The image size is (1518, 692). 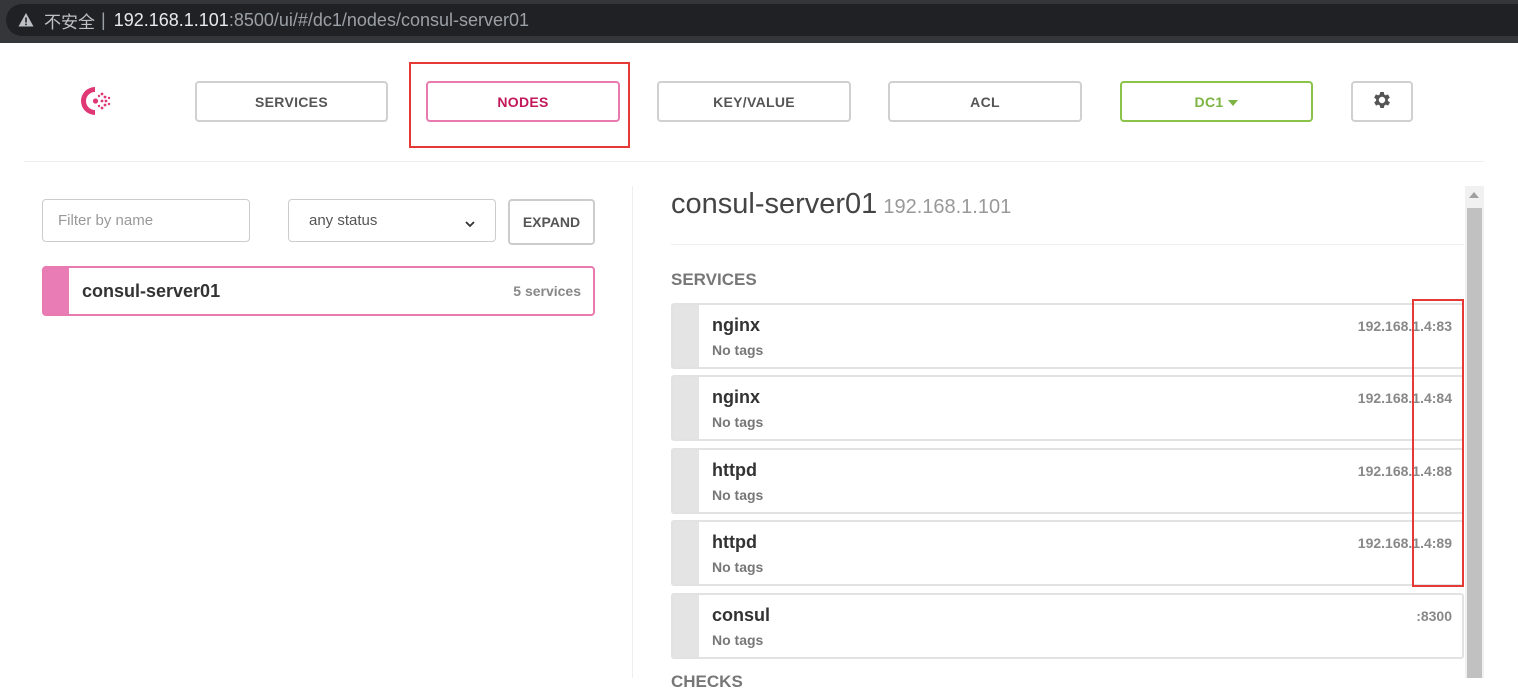 I want to click on service-address: :8300, so click(x=1434, y=616).